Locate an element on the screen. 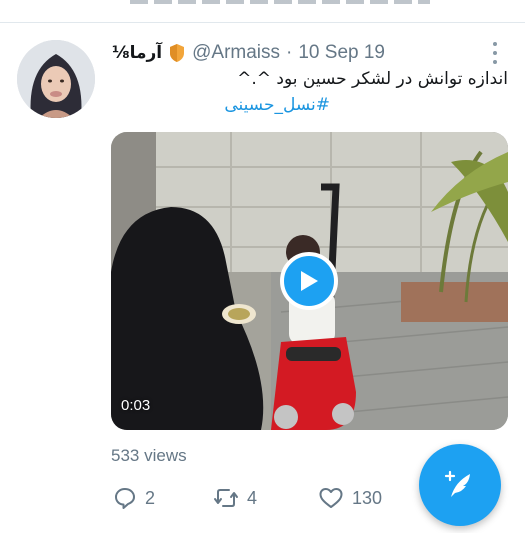  retweet-count: 4 is located at coordinates (252, 497).